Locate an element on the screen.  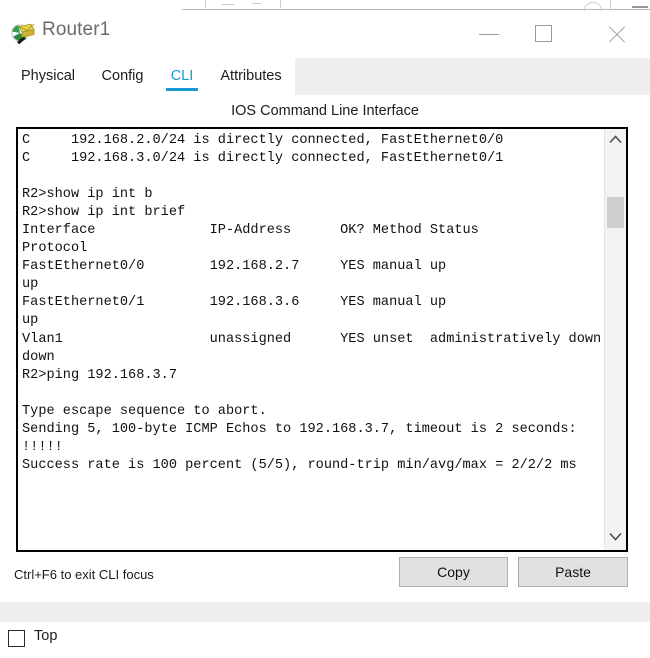
maximize-icon is located at coordinates (543, 33).